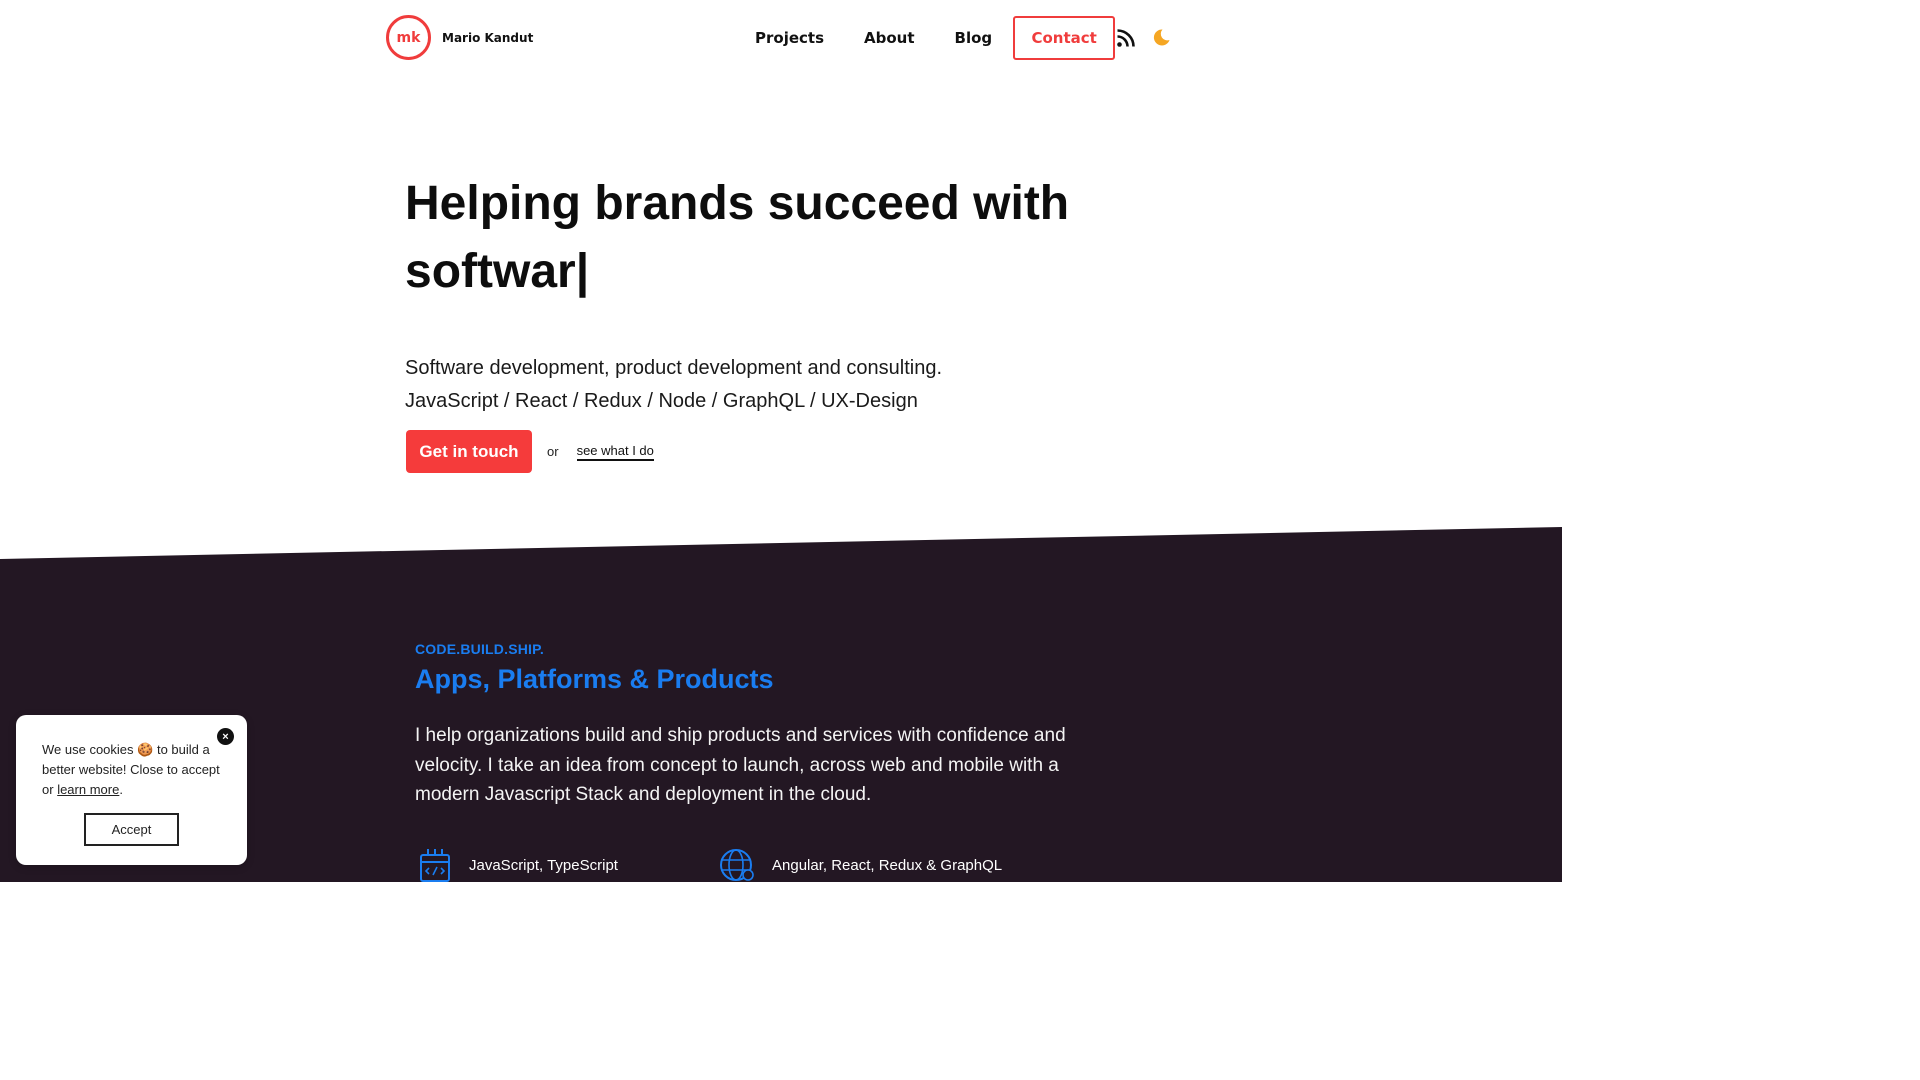 The image size is (1920, 1080). What do you see at coordinates (889, 38) in the screenshot?
I see `nav-about: About` at bounding box center [889, 38].